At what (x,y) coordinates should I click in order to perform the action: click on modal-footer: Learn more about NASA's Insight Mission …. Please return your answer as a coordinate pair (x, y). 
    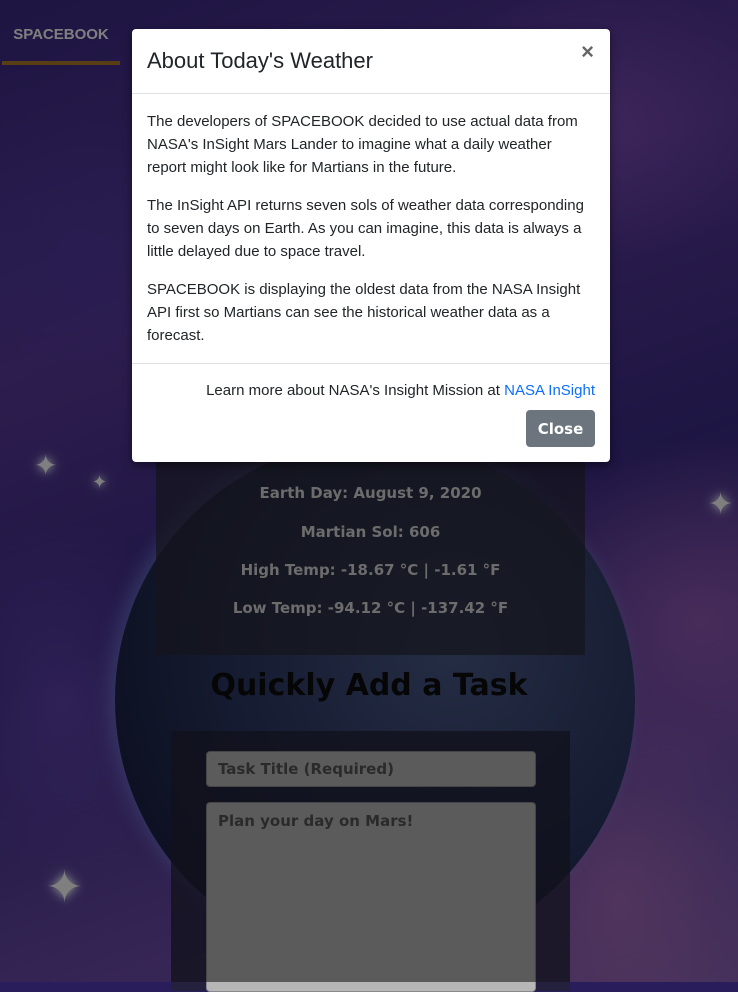
    Looking at the image, I should click on (371, 412).